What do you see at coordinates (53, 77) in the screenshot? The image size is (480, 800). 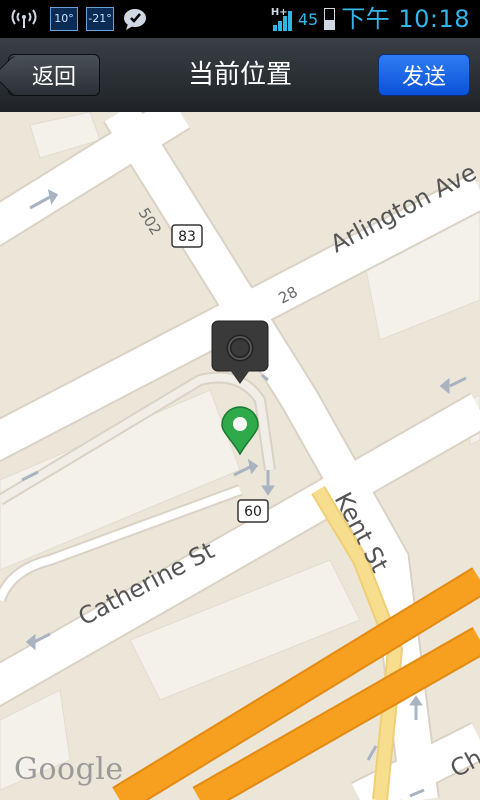 I see `back-button-label: 返回` at bounding box center [53, 77].